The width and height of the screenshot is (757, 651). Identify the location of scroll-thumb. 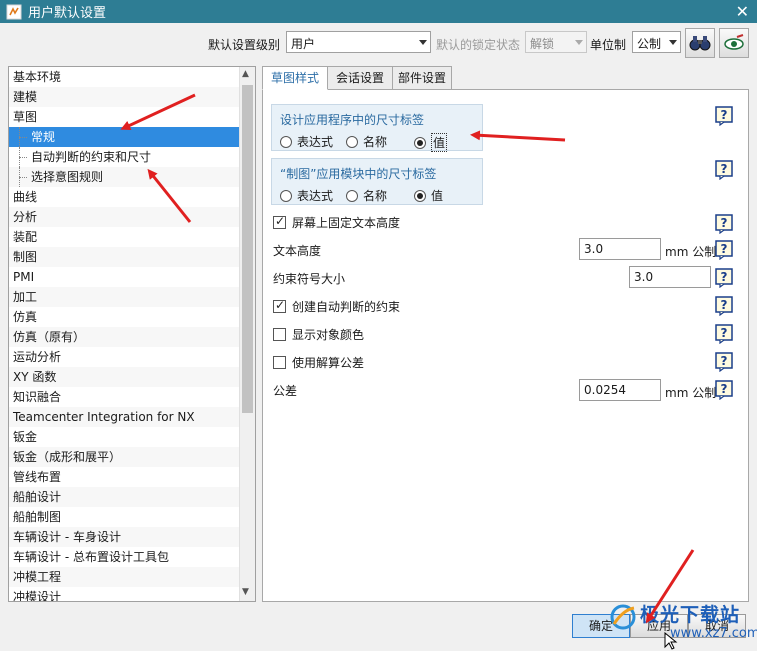
(247, 249).